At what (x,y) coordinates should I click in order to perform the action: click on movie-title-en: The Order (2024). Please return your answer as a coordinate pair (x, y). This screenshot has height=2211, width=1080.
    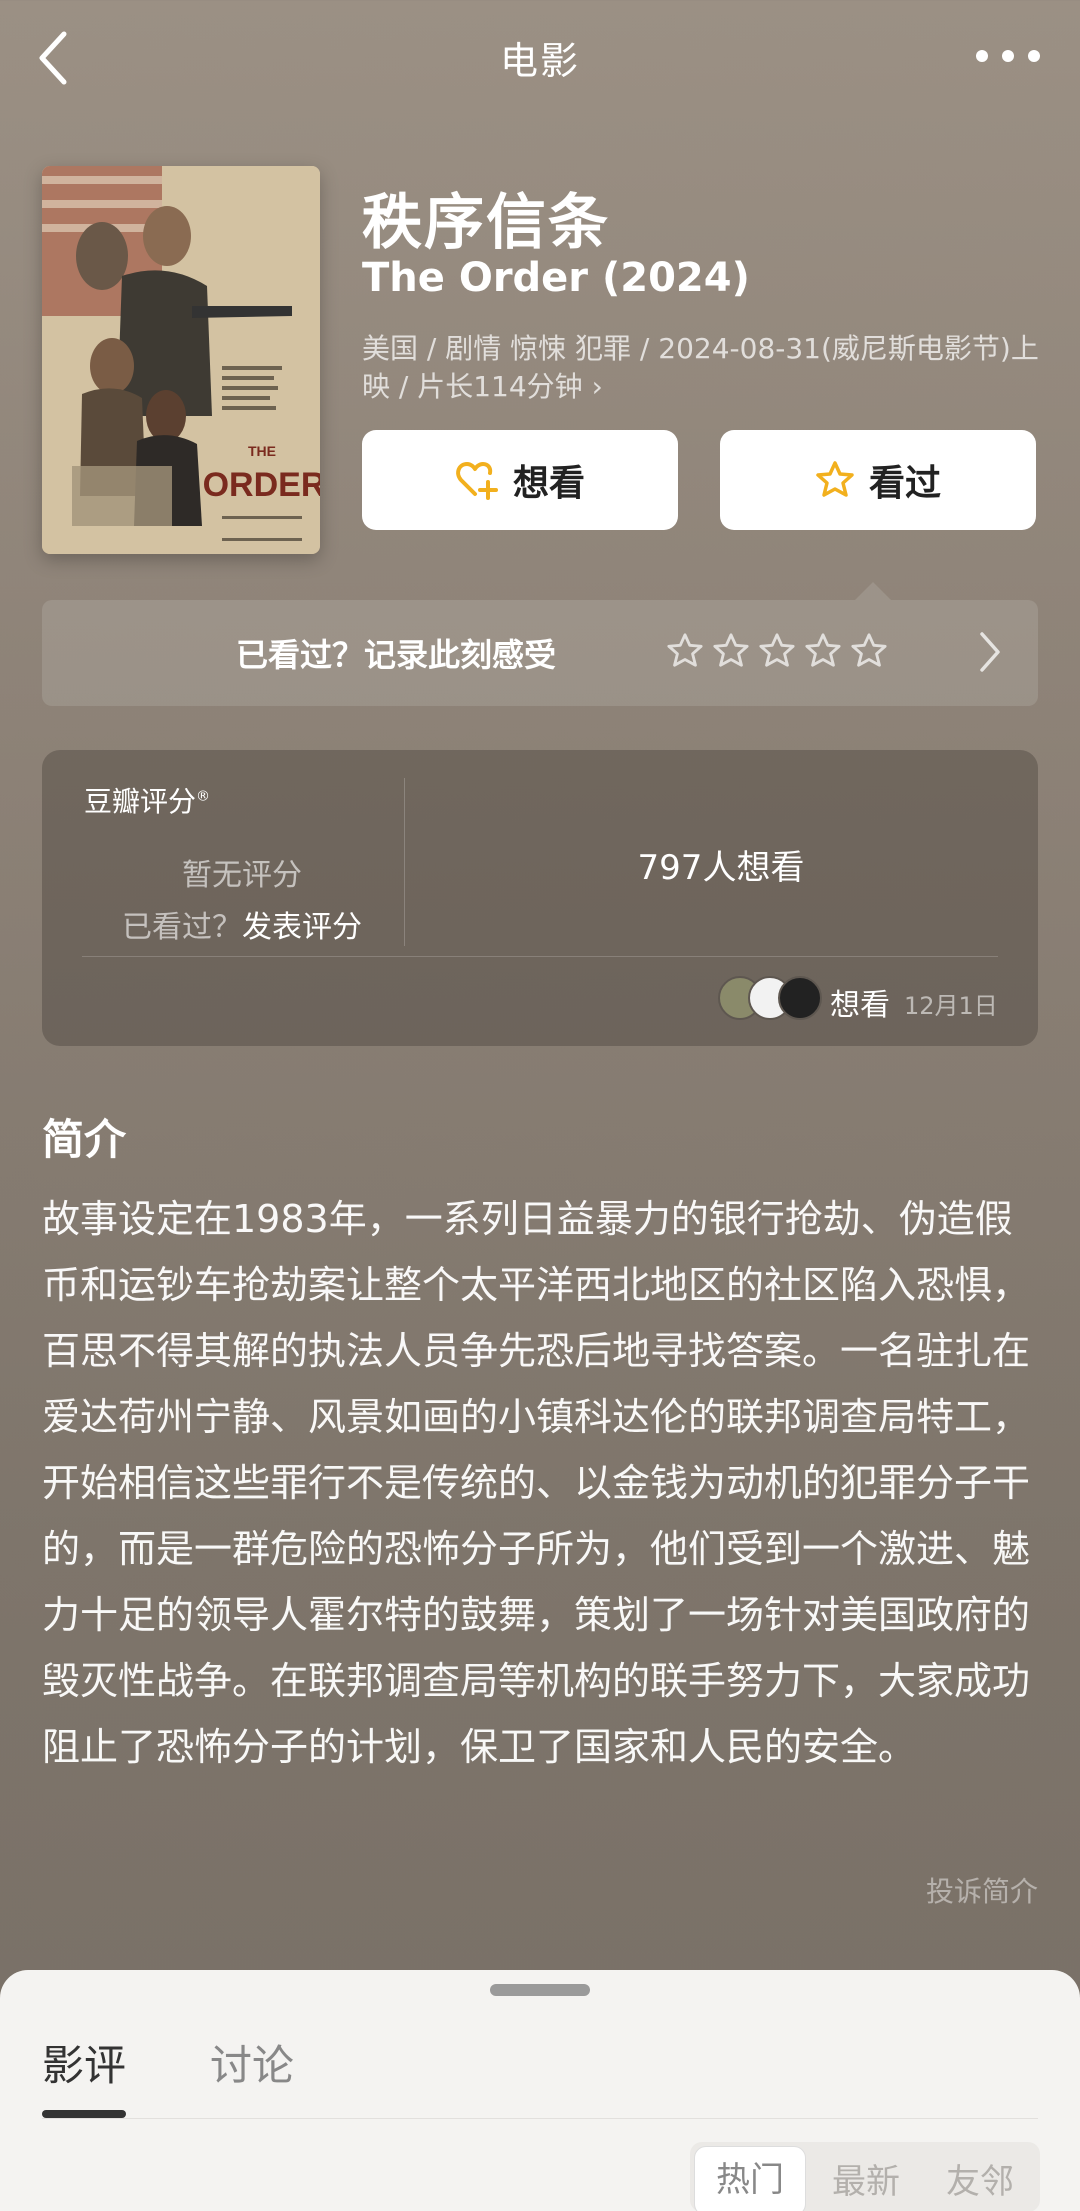
    Looking at the image, I should click on (556, 278).